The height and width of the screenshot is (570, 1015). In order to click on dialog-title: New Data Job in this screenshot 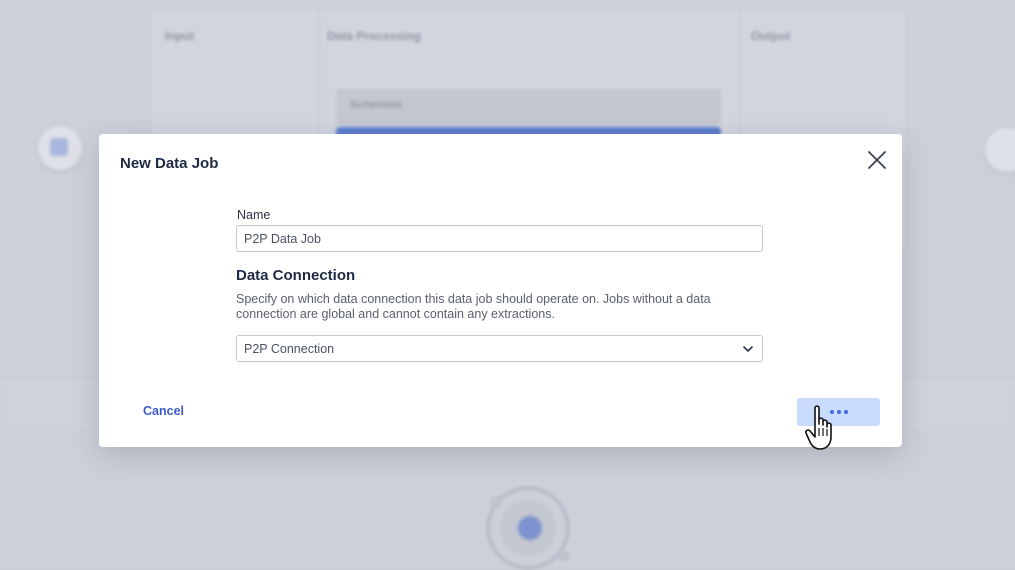, I will do `click(169, 163)`.